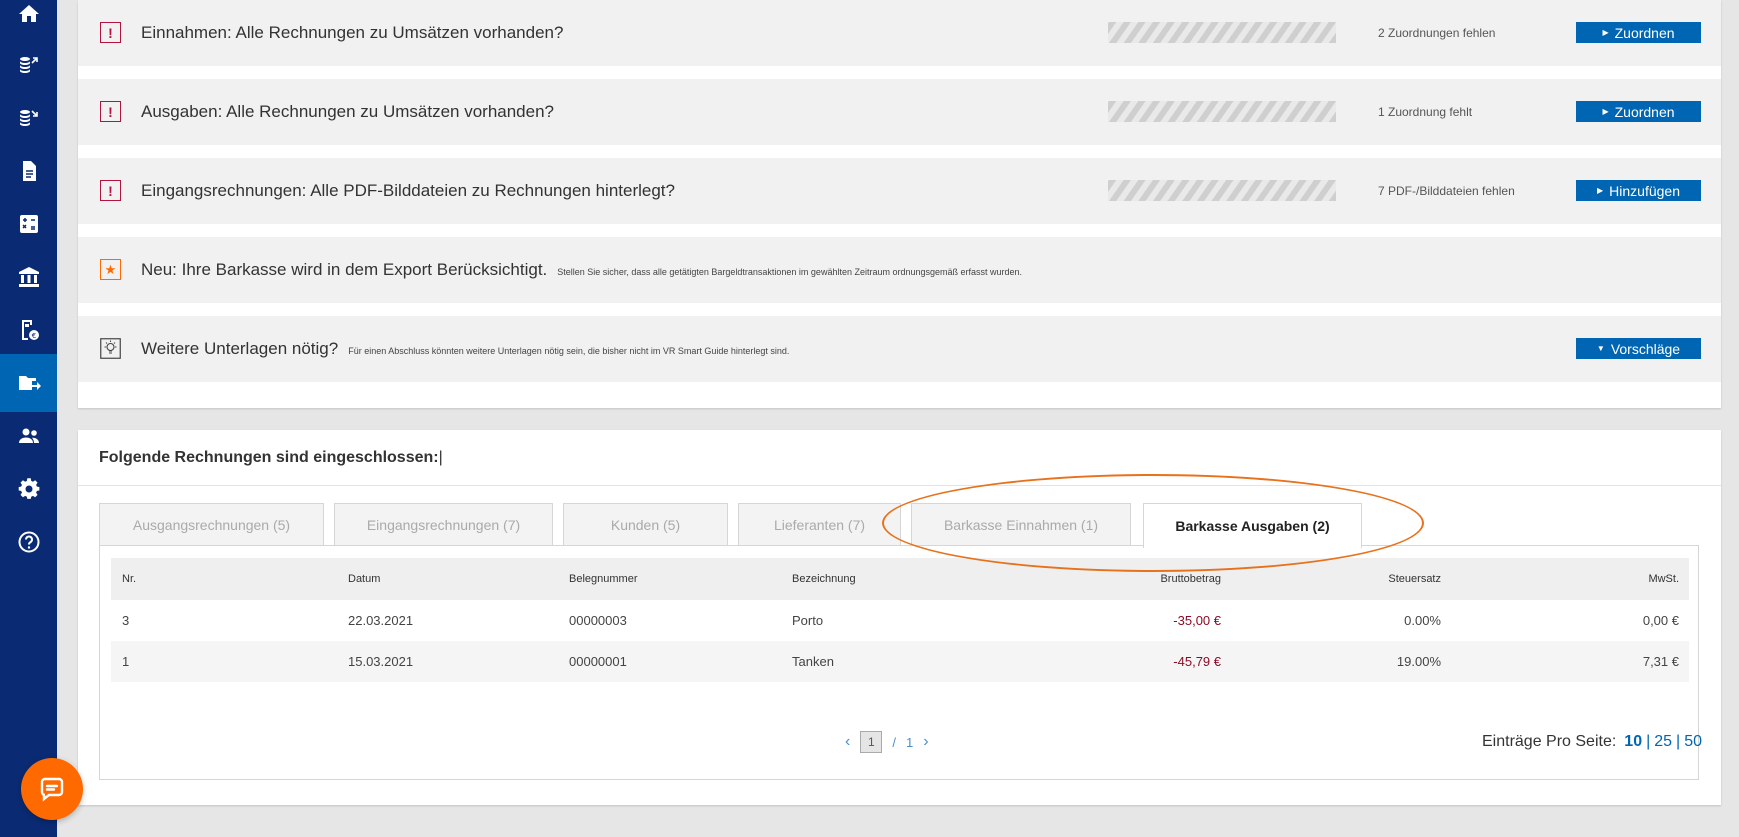 The height and width of the screenshot is (837, 1739). I want to click on sidebar-item-export, so click(28, 383).